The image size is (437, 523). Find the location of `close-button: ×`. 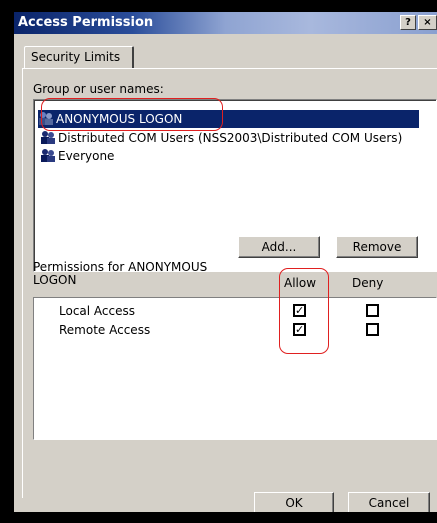

close-button: × is located at coordinates (427, 22).